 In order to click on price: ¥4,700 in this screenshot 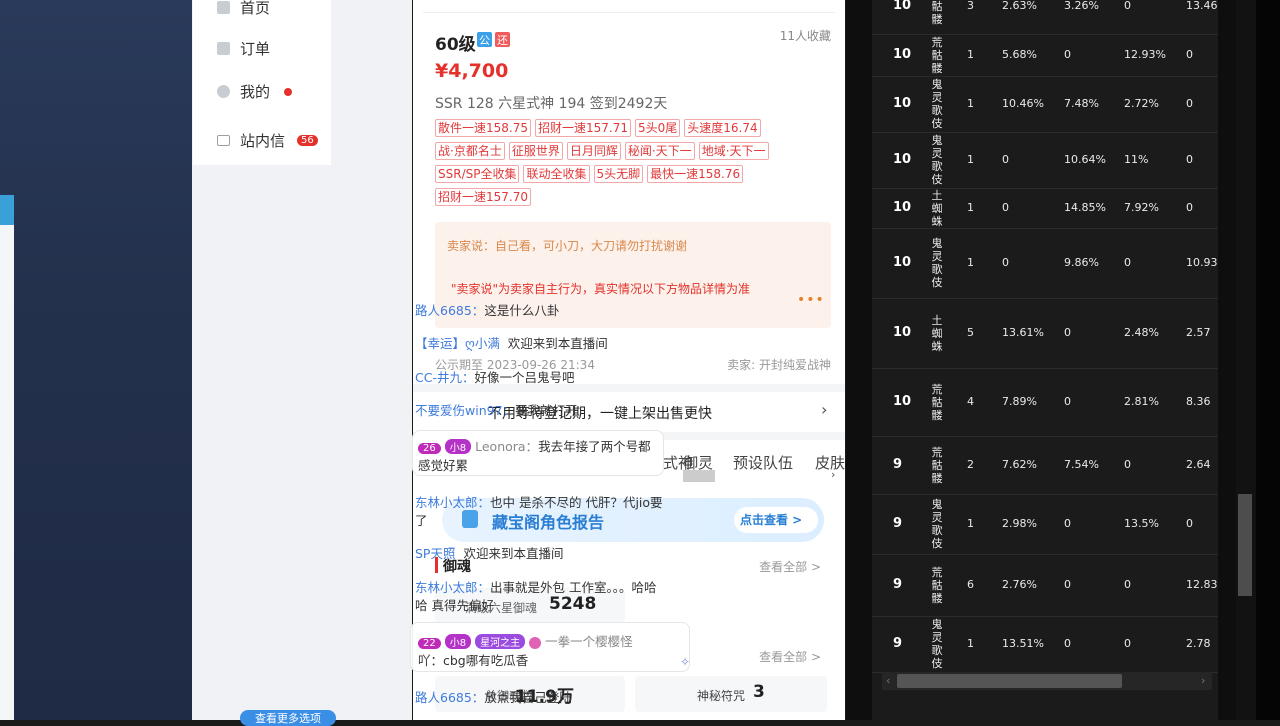, I will do `click(472, 71)`.